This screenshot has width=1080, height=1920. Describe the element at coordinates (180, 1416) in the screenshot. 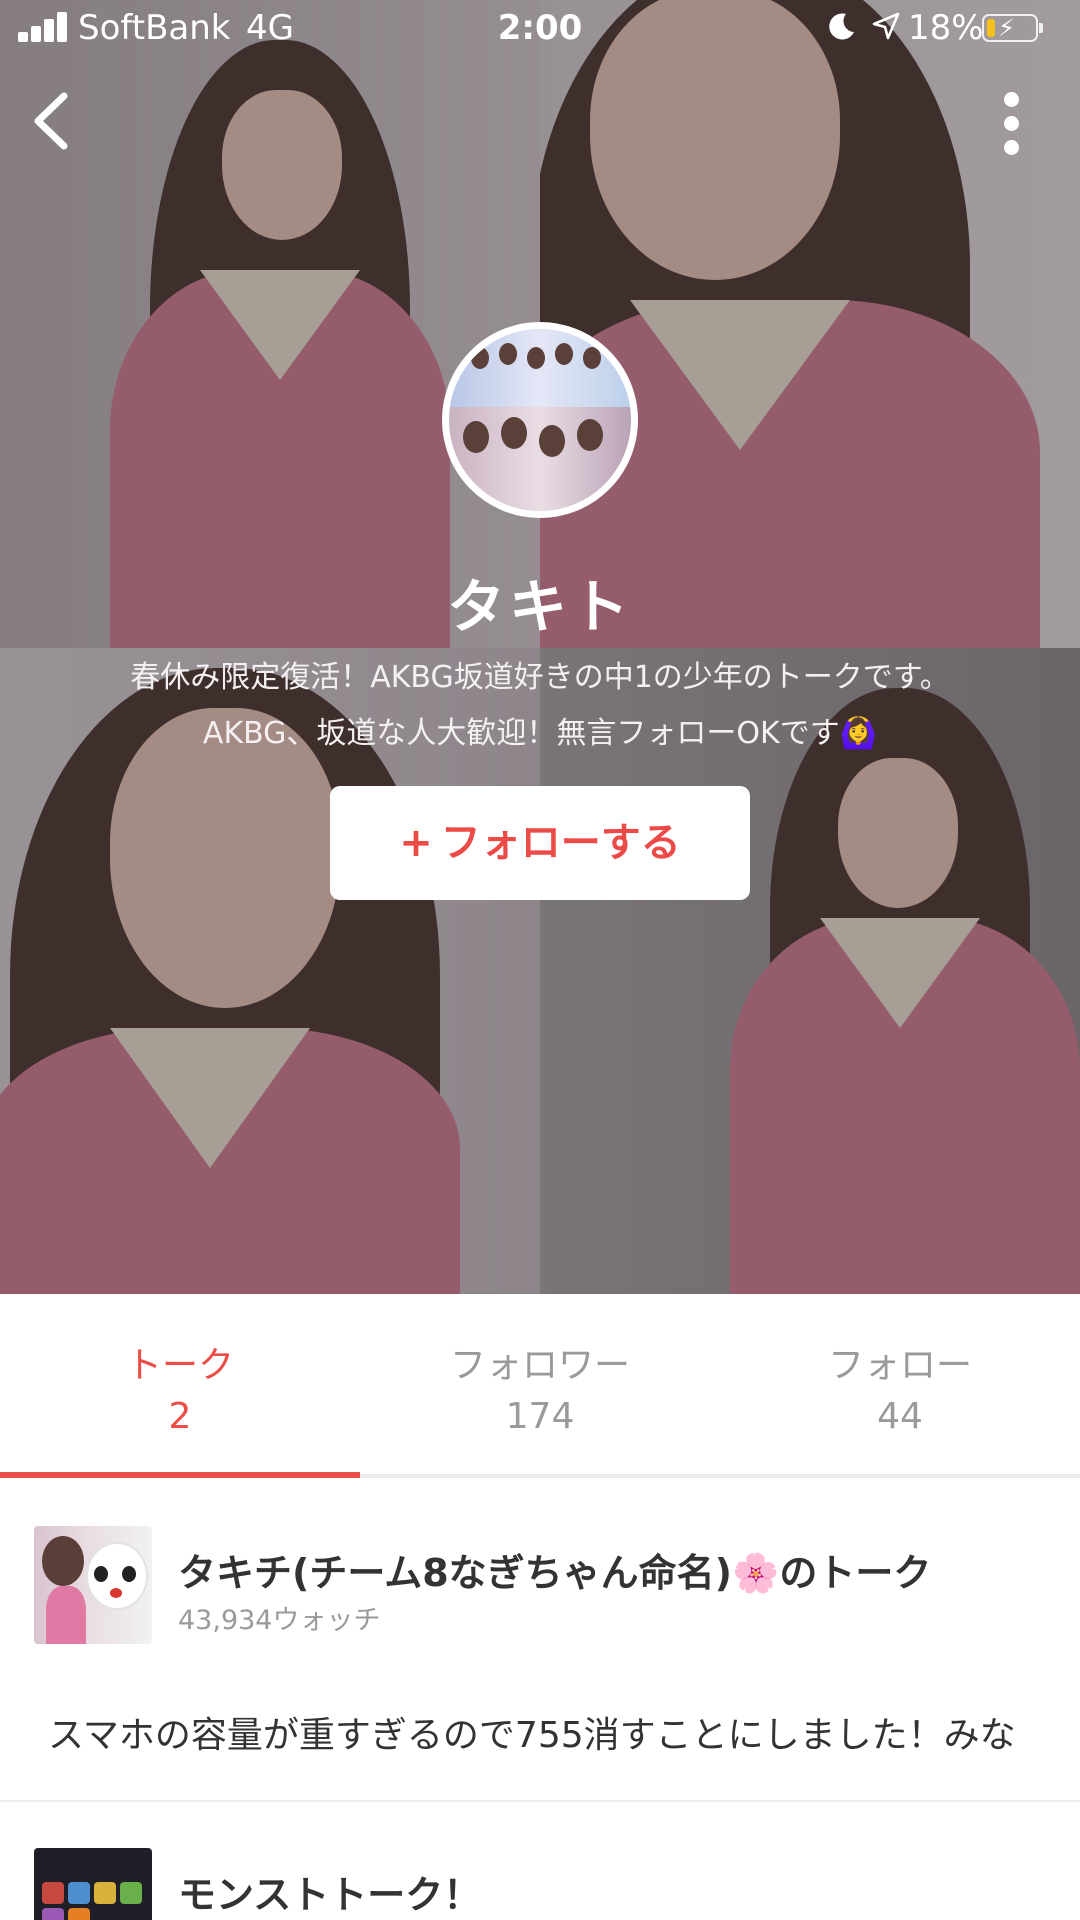

I see `tab-talks-count: 2` at that location.